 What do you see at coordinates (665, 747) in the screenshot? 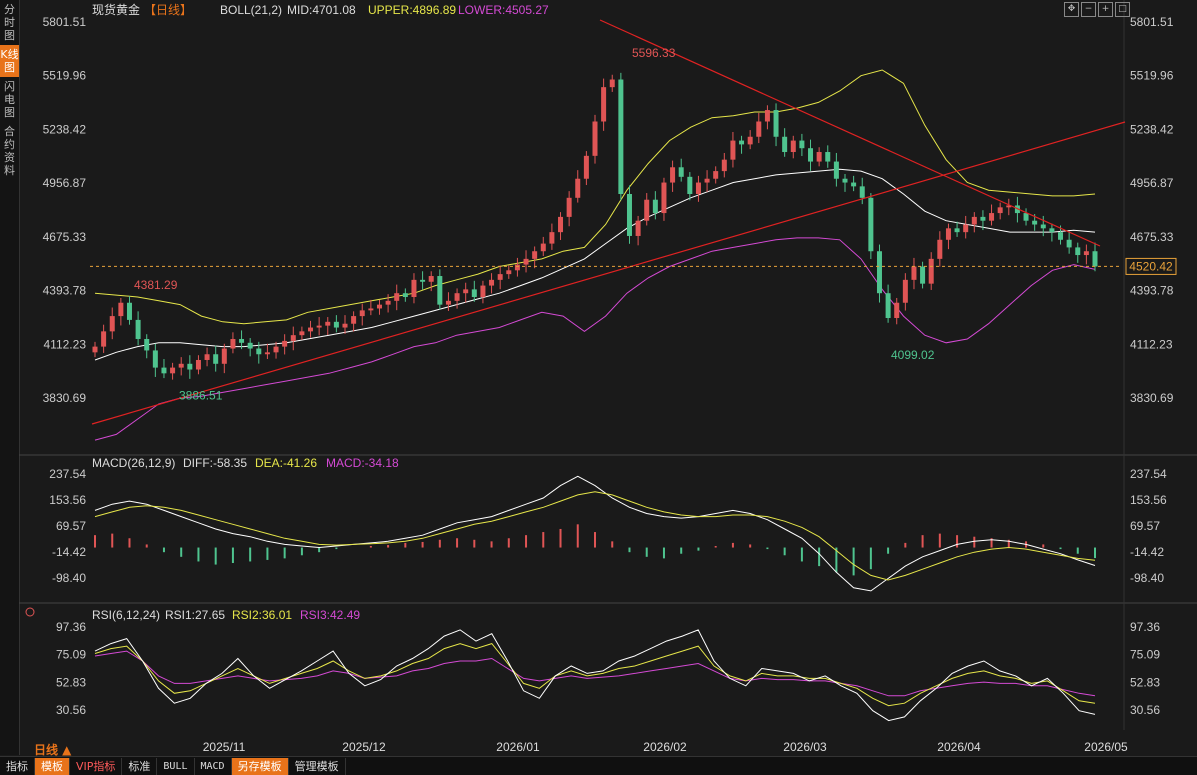
I see `x-tick-label: 2026/02` at bounding box center [665, 747].